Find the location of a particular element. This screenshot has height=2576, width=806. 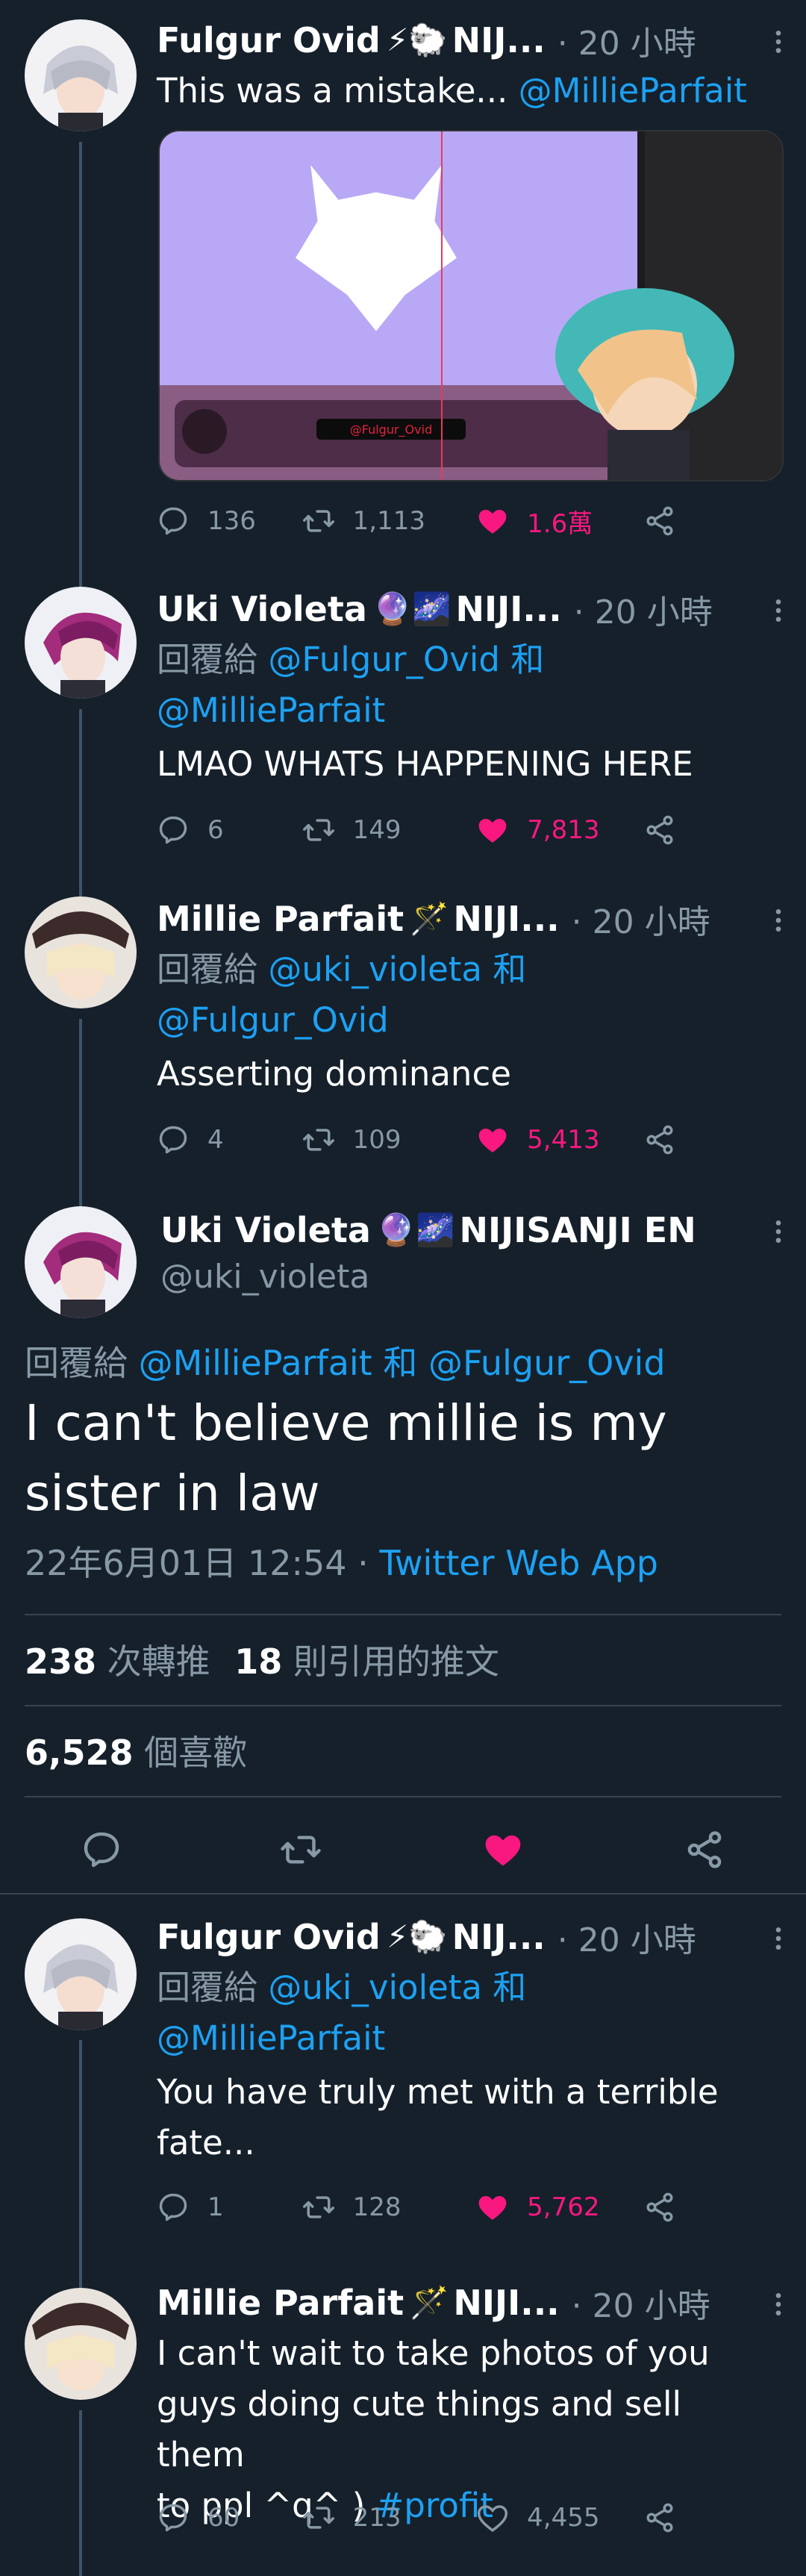

reply-icon is located at coordinates (102, 1850).